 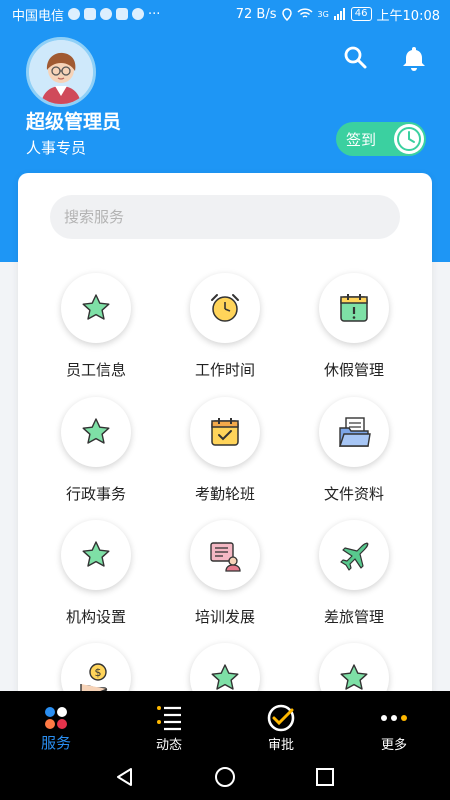 I want to click on tab-feed: 动态, so click(x=169, y=722).